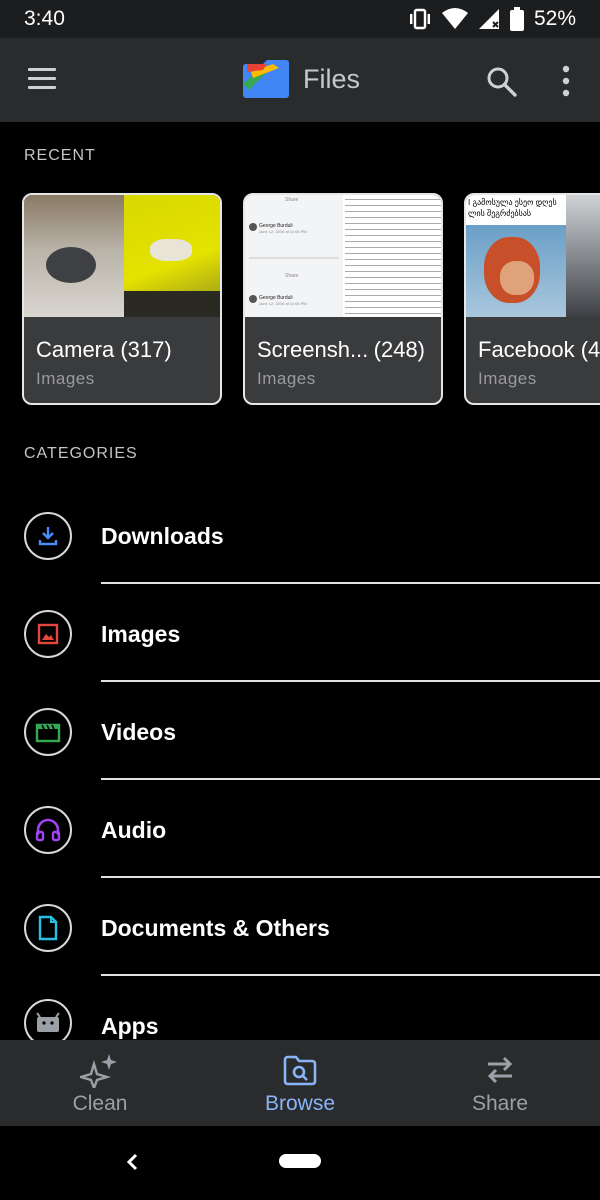 This screenshot has height=1200, width=600. What do you see at coordinates (100, 1103) in the screenshot?
I see `nav-label: Clean` at bounding box center [100, 1103].